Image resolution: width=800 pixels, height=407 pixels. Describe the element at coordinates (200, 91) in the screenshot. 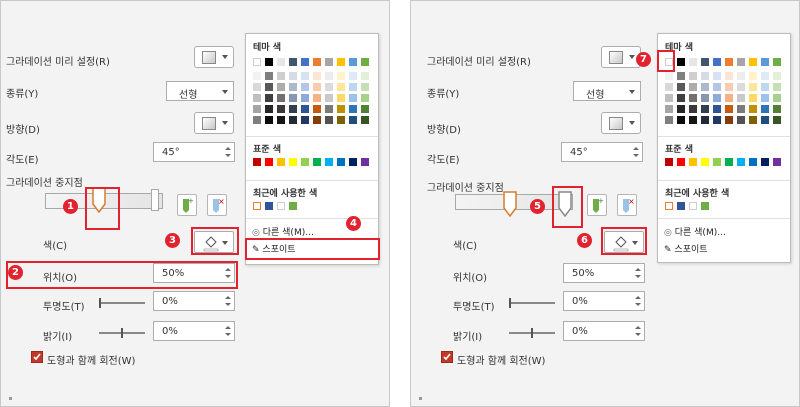

I see `type-select: 선형` at that location.